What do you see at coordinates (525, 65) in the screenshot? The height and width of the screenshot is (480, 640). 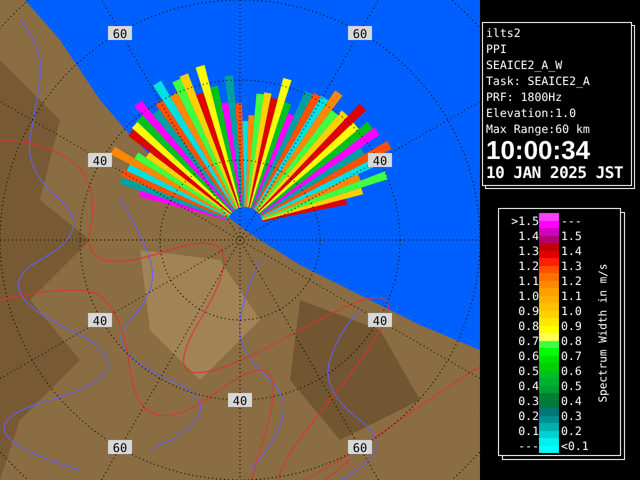 I see `info-text: SEAICE2_A_W` at bounding box center [525, 65].